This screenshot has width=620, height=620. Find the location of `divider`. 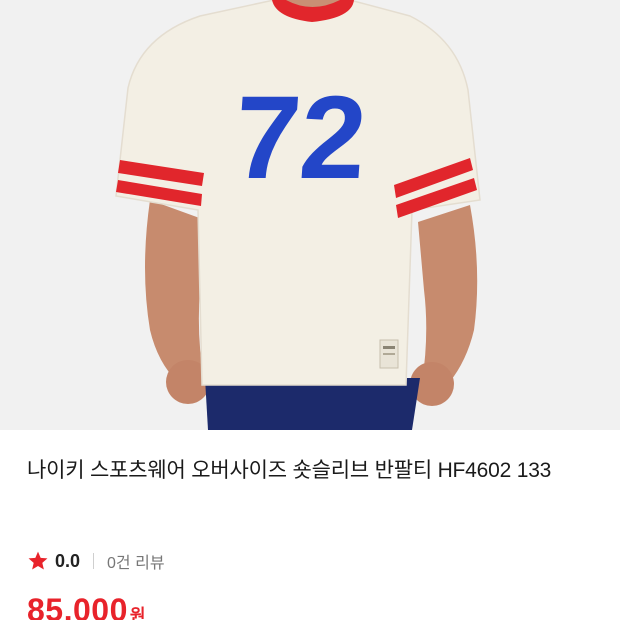

divider is located at coordinates (94, 561).